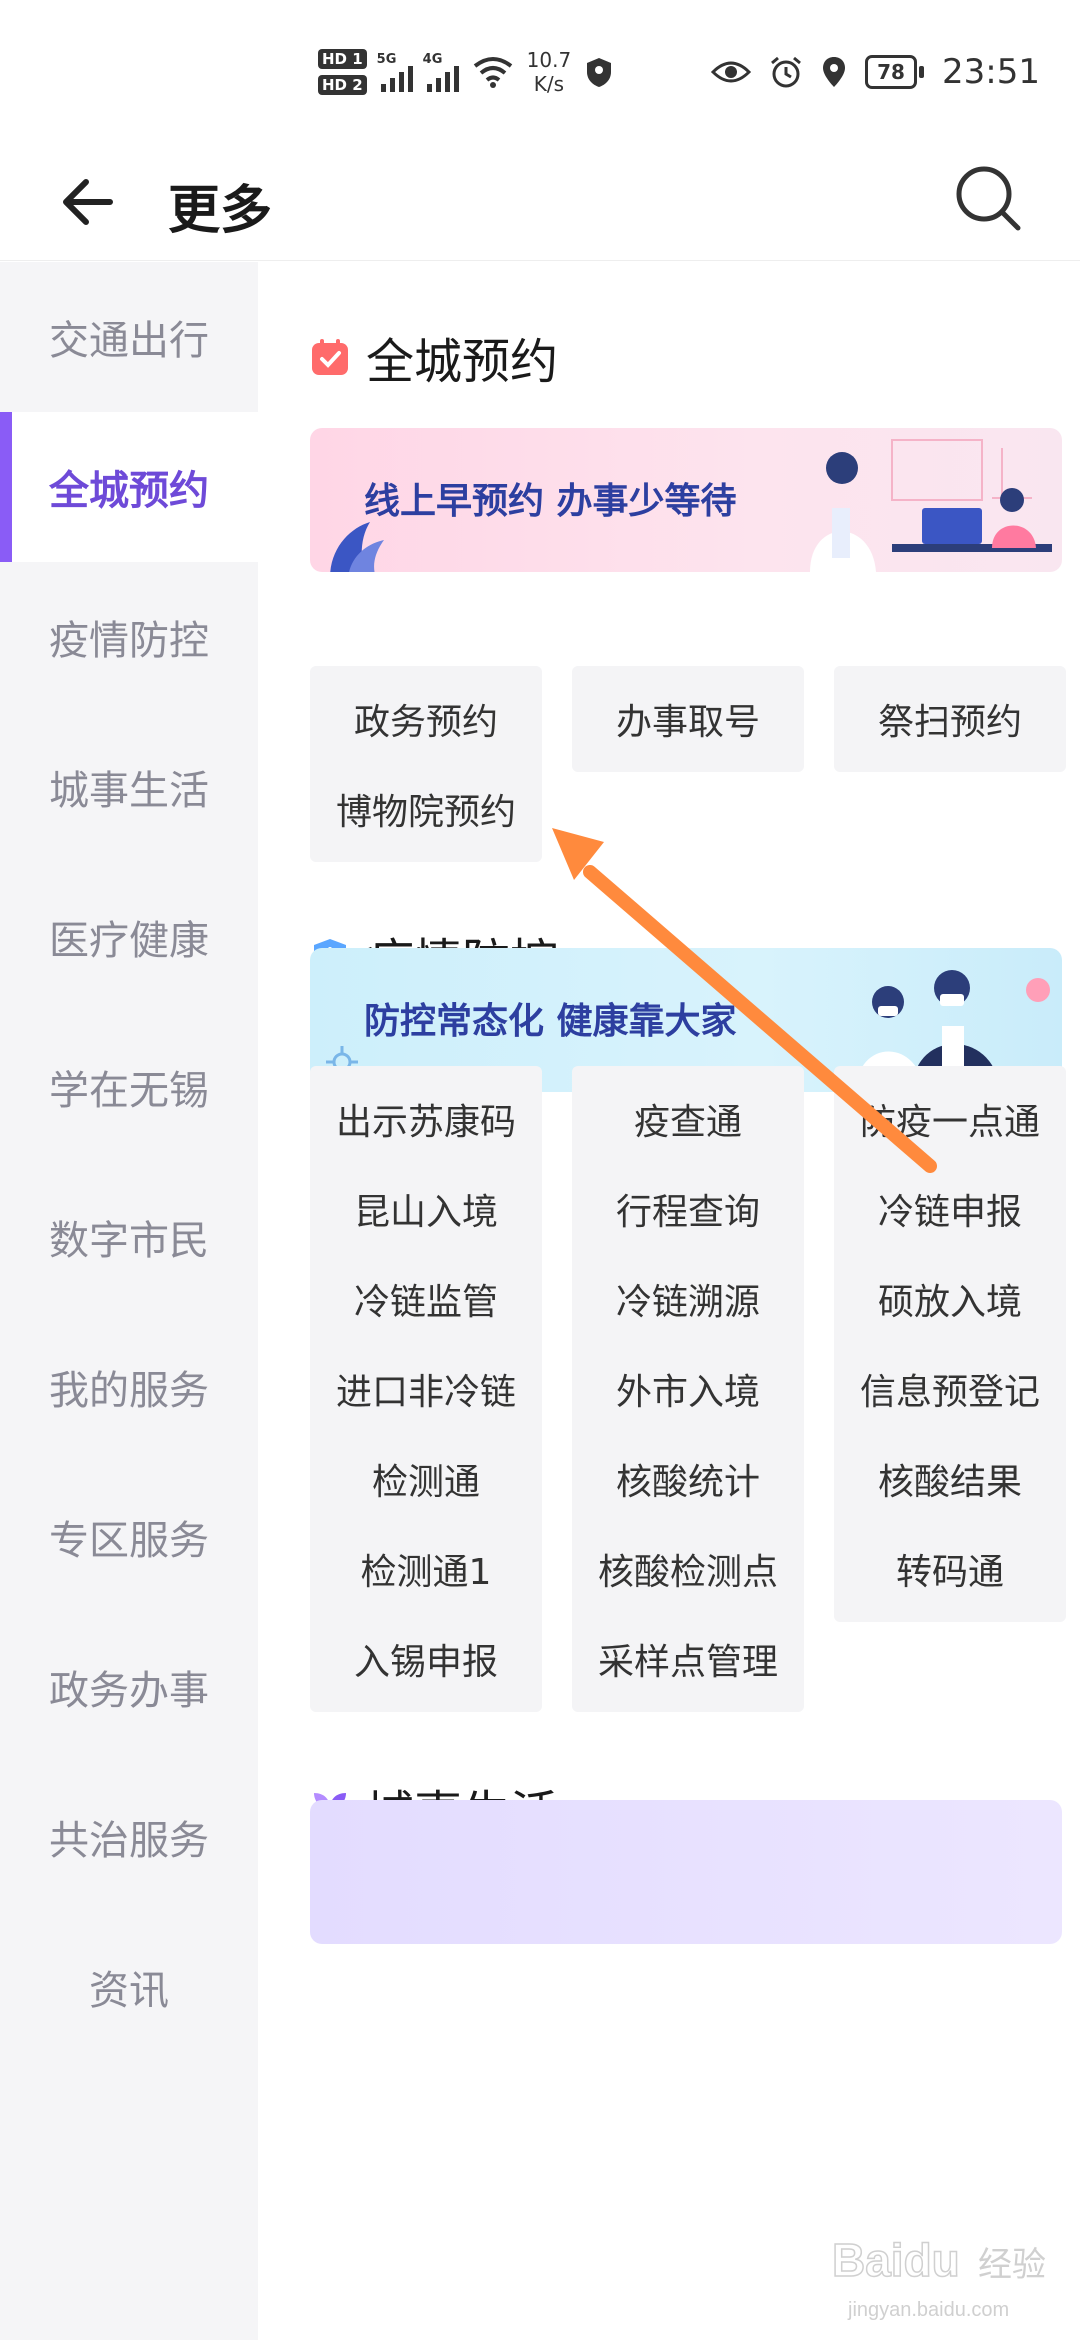 The height and width of the screenshot is (2340, 1080). I want to click on wifi-icon, so click(492, 72).